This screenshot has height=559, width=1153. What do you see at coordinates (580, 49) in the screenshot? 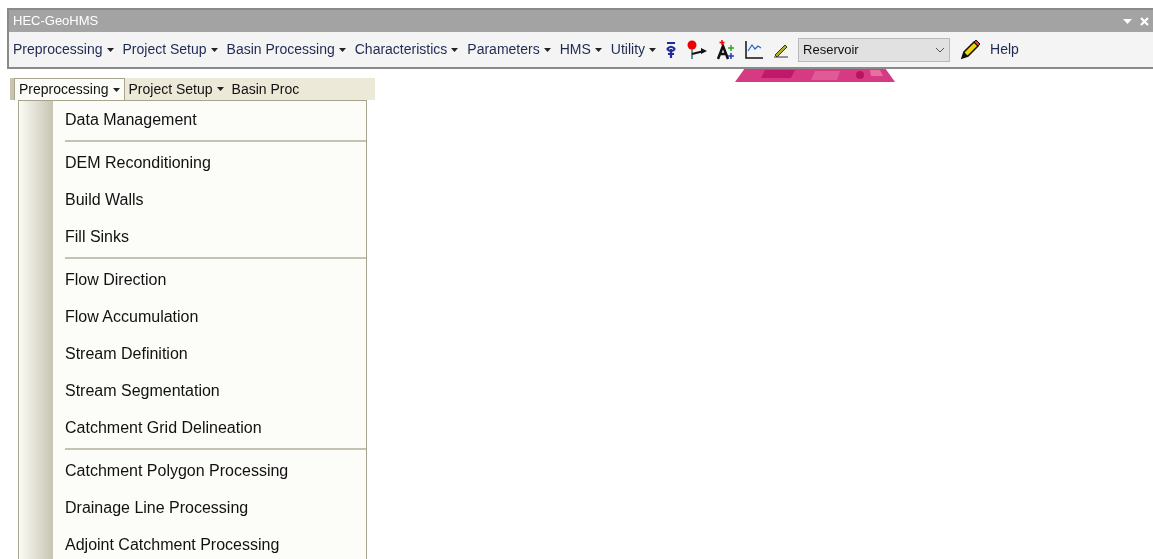
I see `menu-button: HMS` at bounding box center [580, 49].